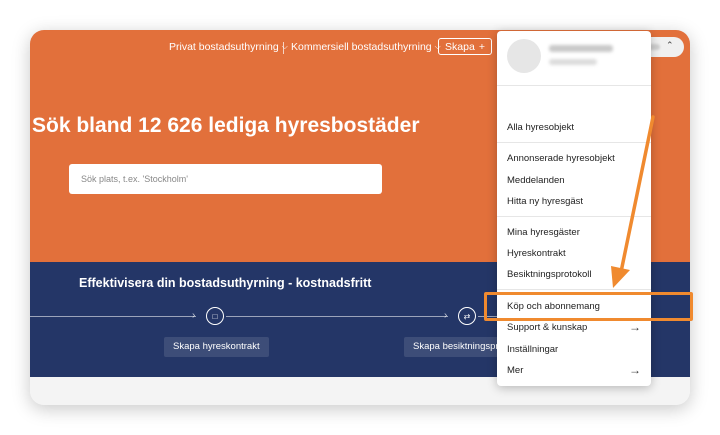 This screenshot has height=435, width=720. I want to click on annotation-arrow-icon, so click(633, 201).